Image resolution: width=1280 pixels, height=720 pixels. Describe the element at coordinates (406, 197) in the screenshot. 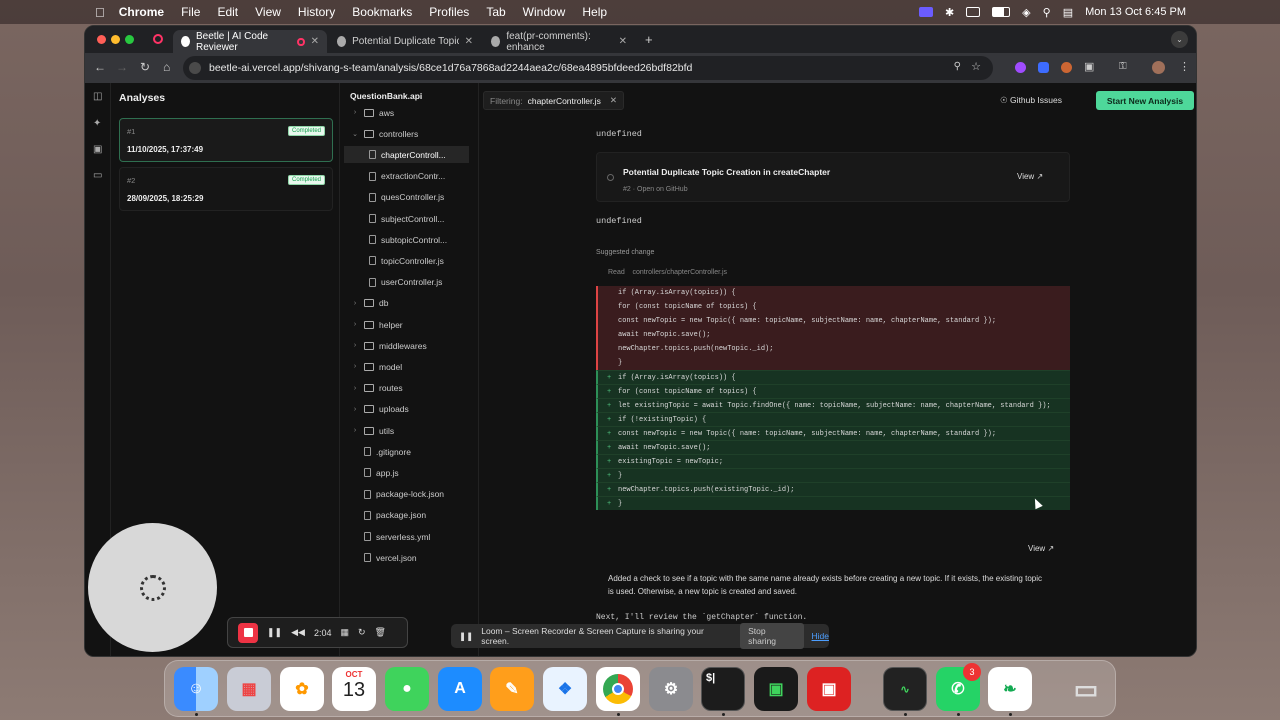

I see `tree-node: quesController.js` at that location.